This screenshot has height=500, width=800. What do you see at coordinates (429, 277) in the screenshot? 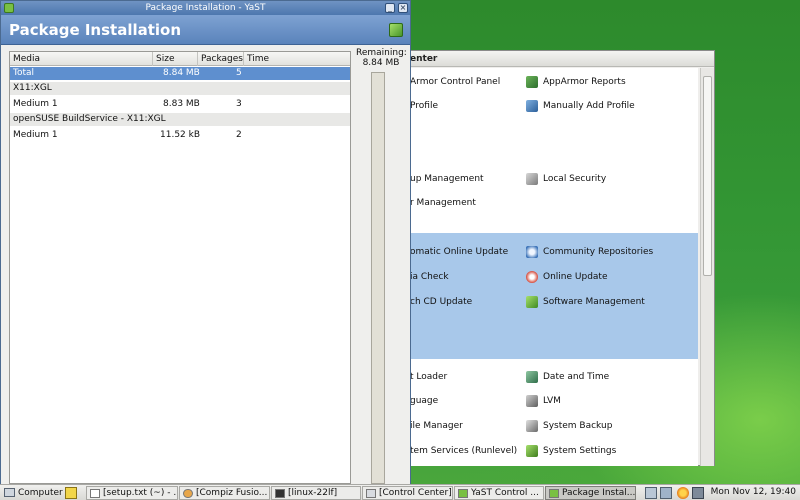
I see `cc-item-media-check: ia Check` at bounding box center [429, 277].